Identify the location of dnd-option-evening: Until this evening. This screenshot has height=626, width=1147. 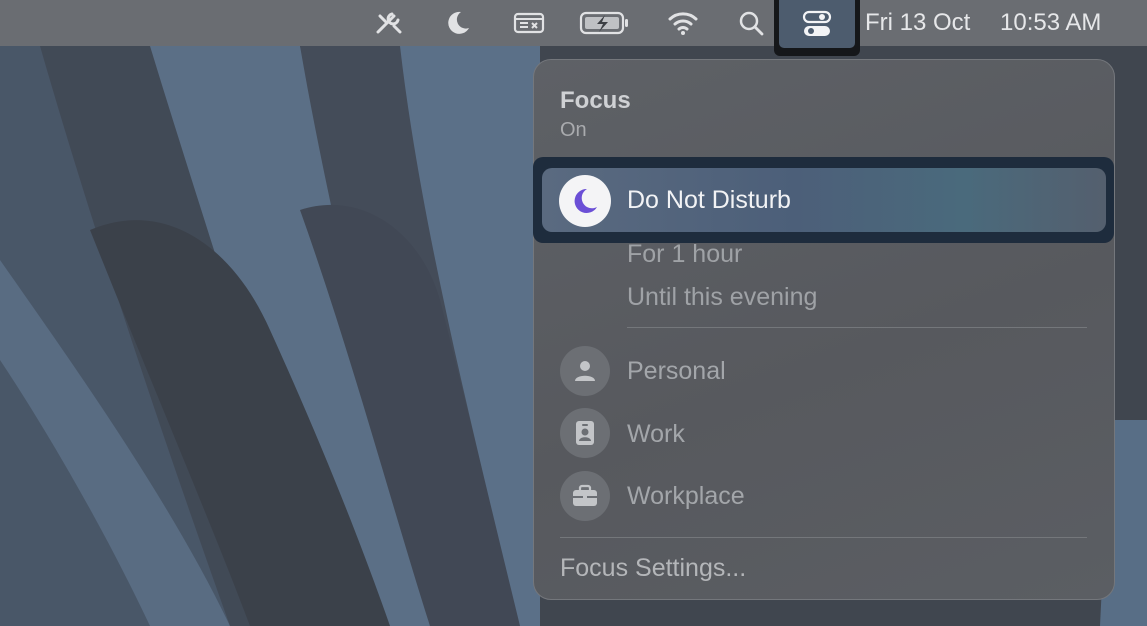
(722, 297).